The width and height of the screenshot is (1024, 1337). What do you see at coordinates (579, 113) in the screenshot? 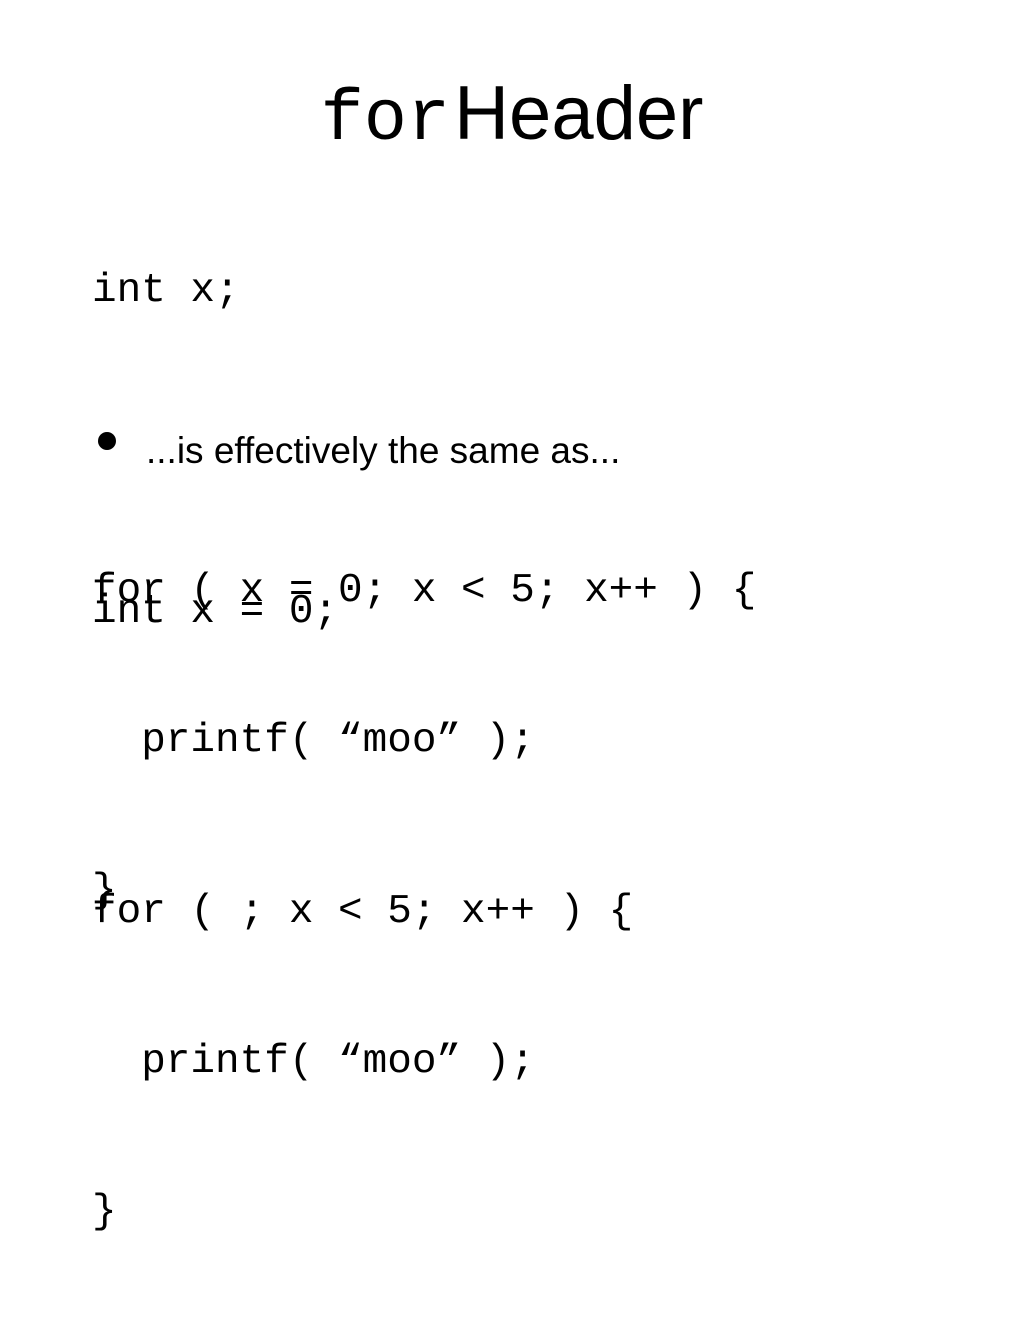
I see `title-text: Header` at bounding box center [579, 113].